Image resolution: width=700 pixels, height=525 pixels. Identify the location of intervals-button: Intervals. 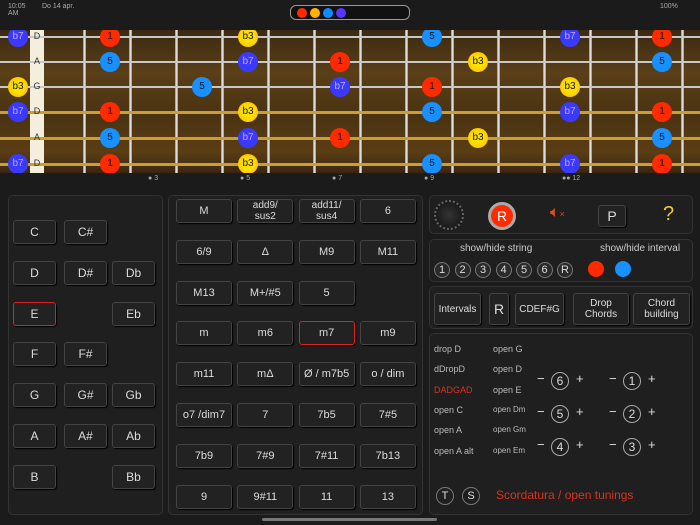
(457, 309).